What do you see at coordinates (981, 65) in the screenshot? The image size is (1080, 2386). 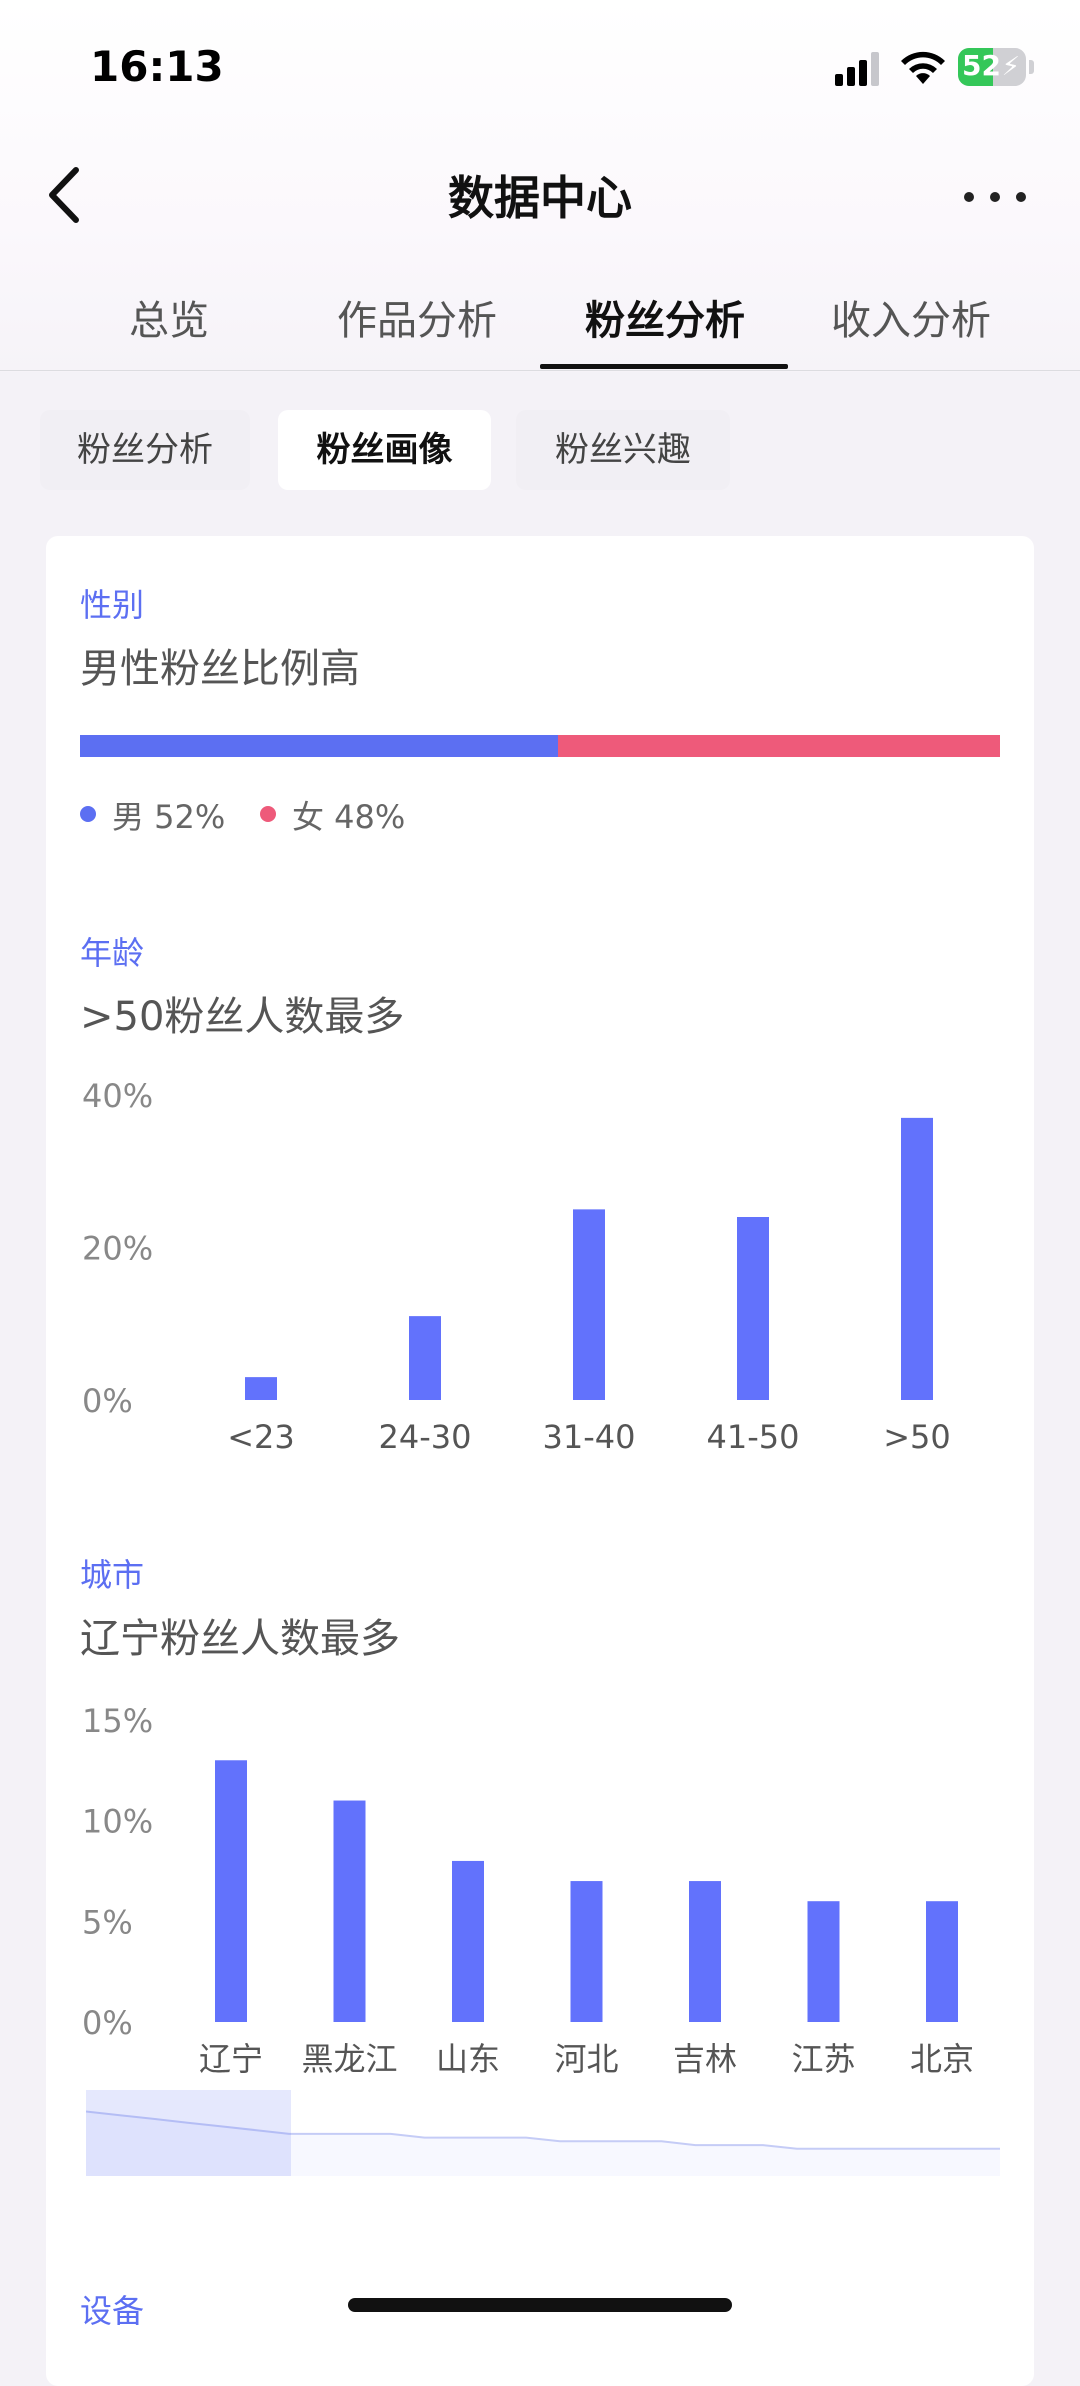 I see `battery-percent: 52` at bounding box center [981, 65].